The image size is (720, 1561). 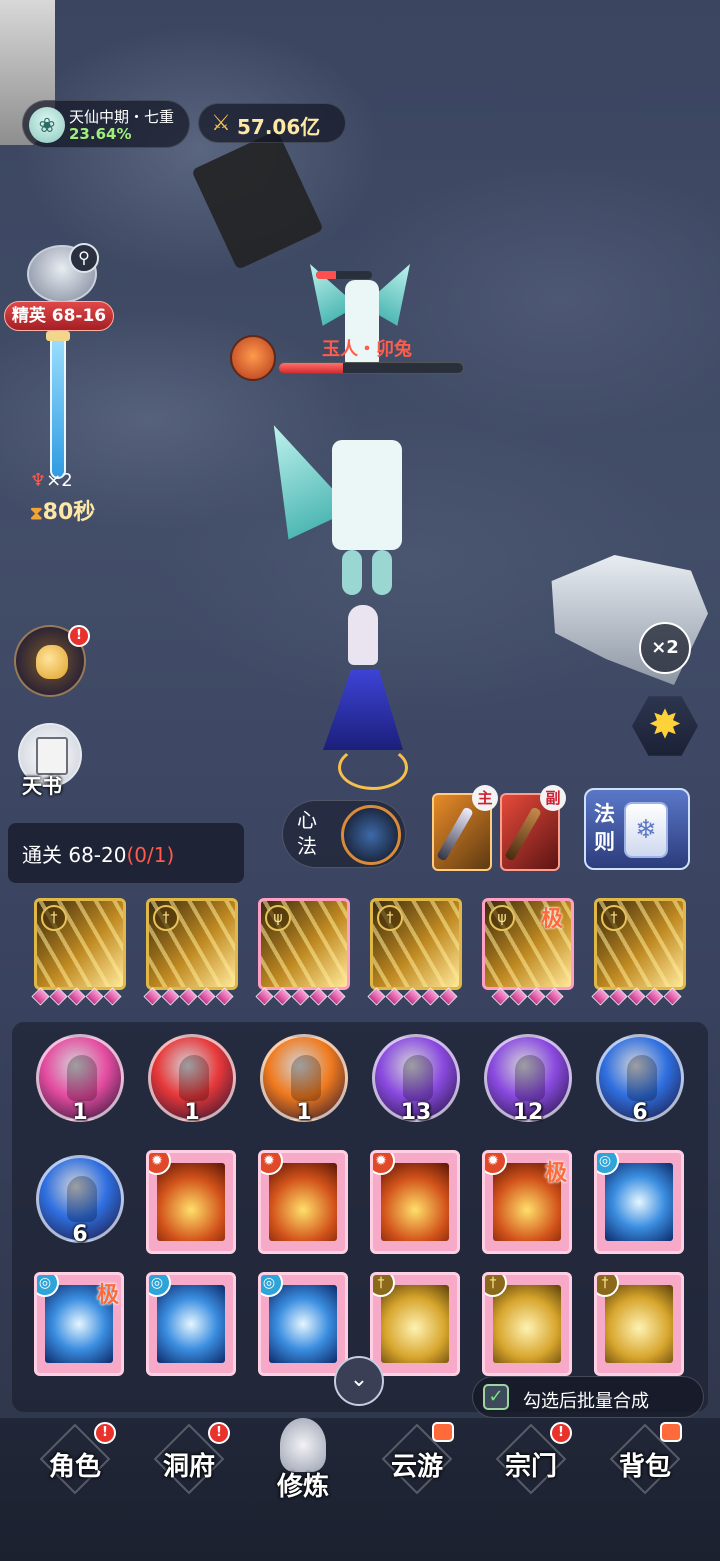 I want to click on realm-status: ❀ 天仙中期・七重 23.64%, so click(x=106, y=124).